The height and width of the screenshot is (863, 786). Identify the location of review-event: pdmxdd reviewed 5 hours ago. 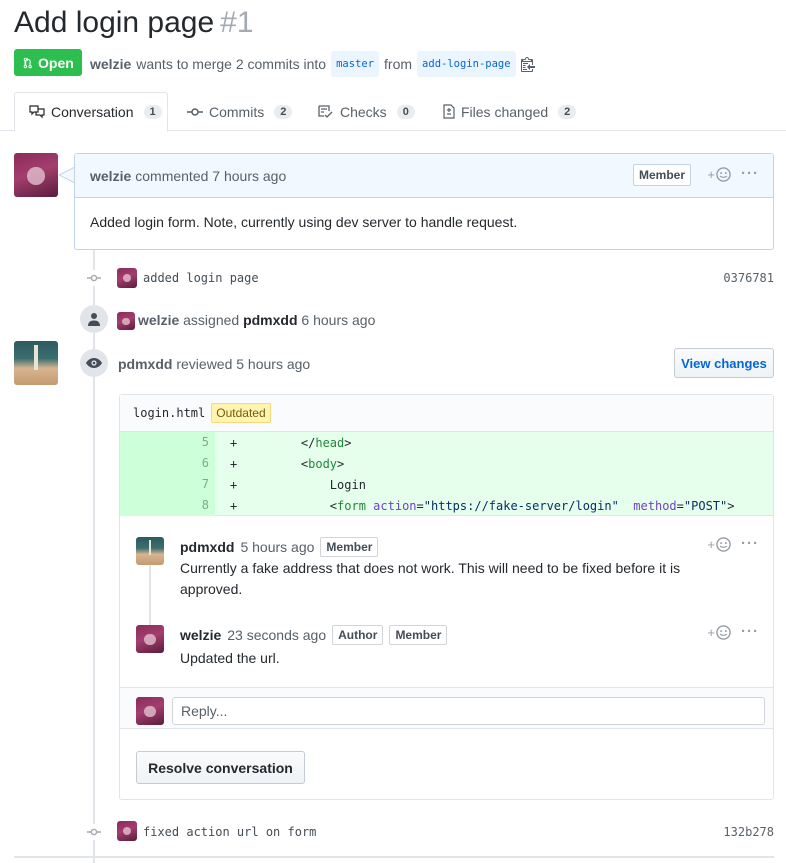
(214, 364).